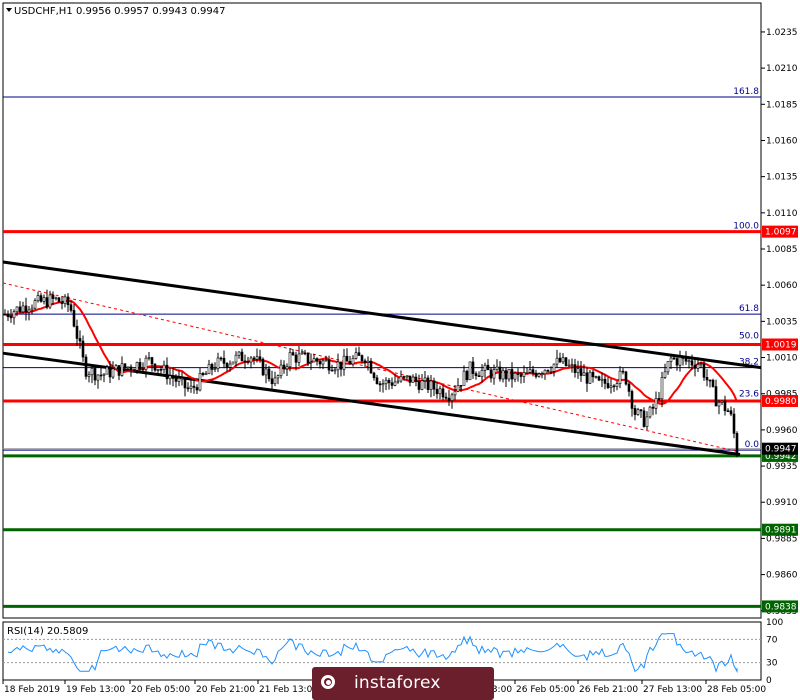 Image resolution: width=800 pixels, height=700 pixels. Describe the element at coordinates (95, 690) in the screenshot. I see `x-tick-label: 19 Feb 13:00` at that location.